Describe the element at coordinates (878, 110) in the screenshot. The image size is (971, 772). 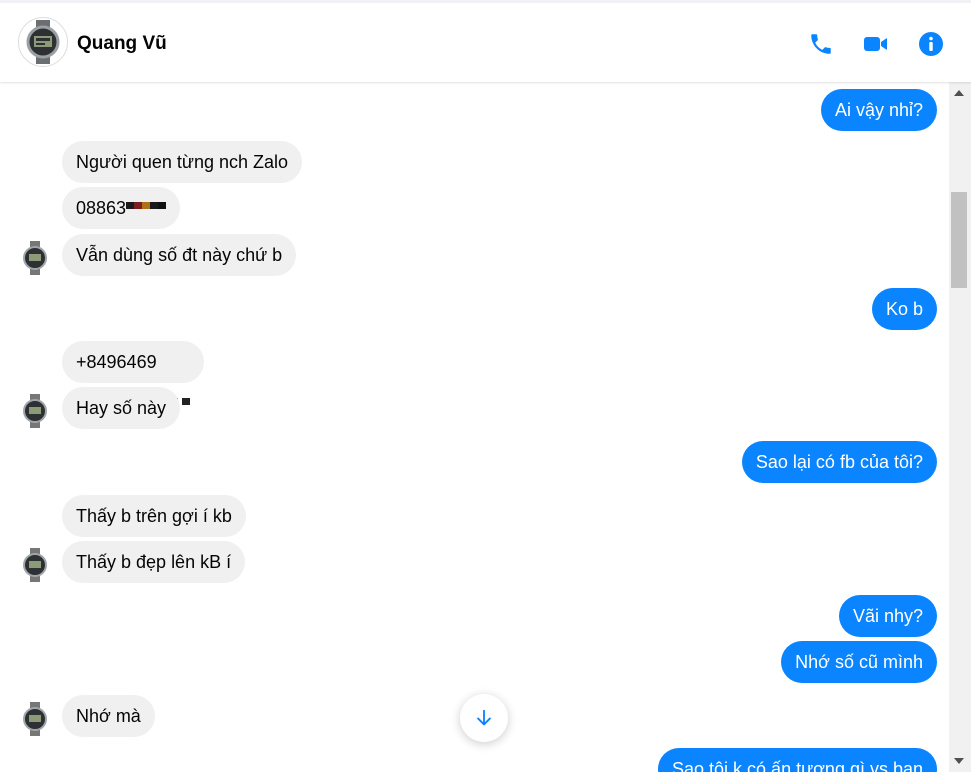
I see `outgoing-message: Ai vậy nhỉ?` at that location.